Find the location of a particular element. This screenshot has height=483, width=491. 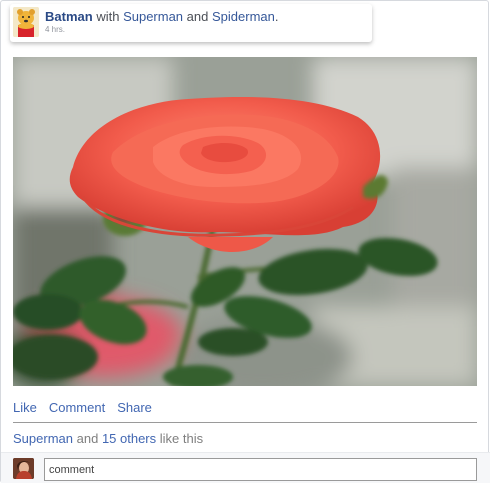

commenter-avatar is located at coordinates (23, 468).